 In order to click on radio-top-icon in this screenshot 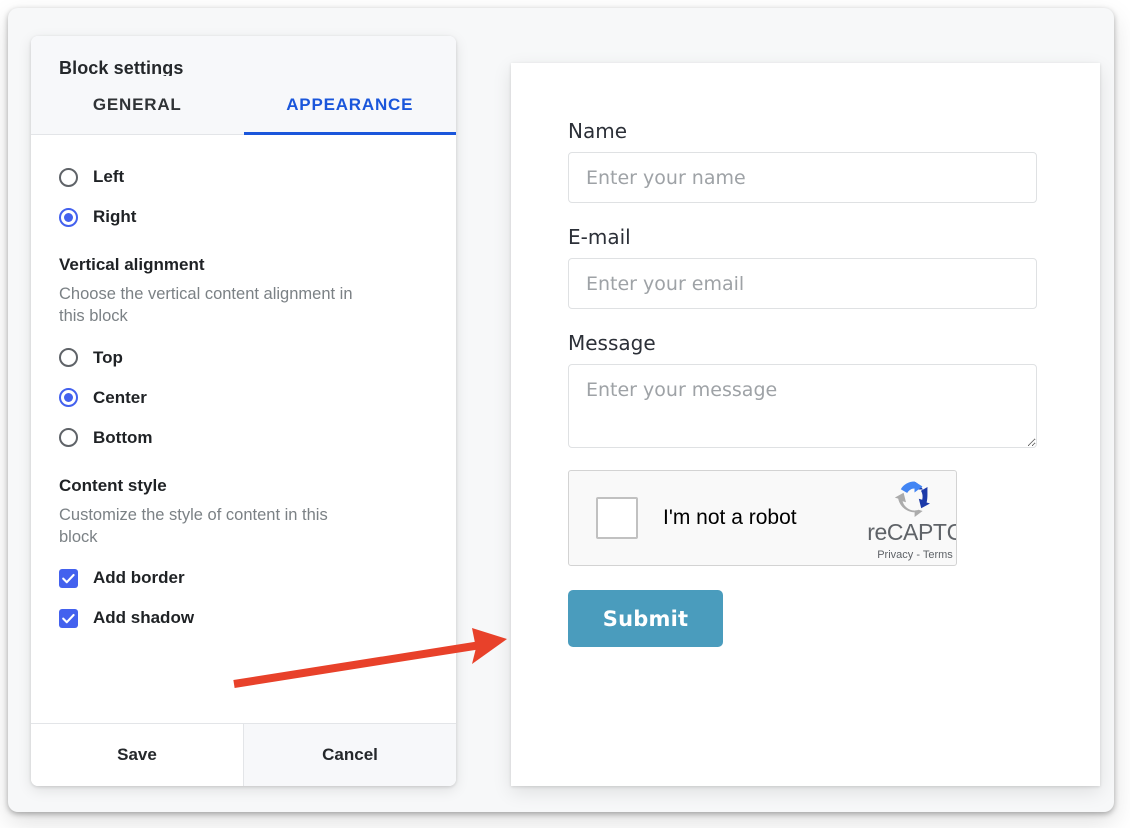, I will do `click(68, 358)`.